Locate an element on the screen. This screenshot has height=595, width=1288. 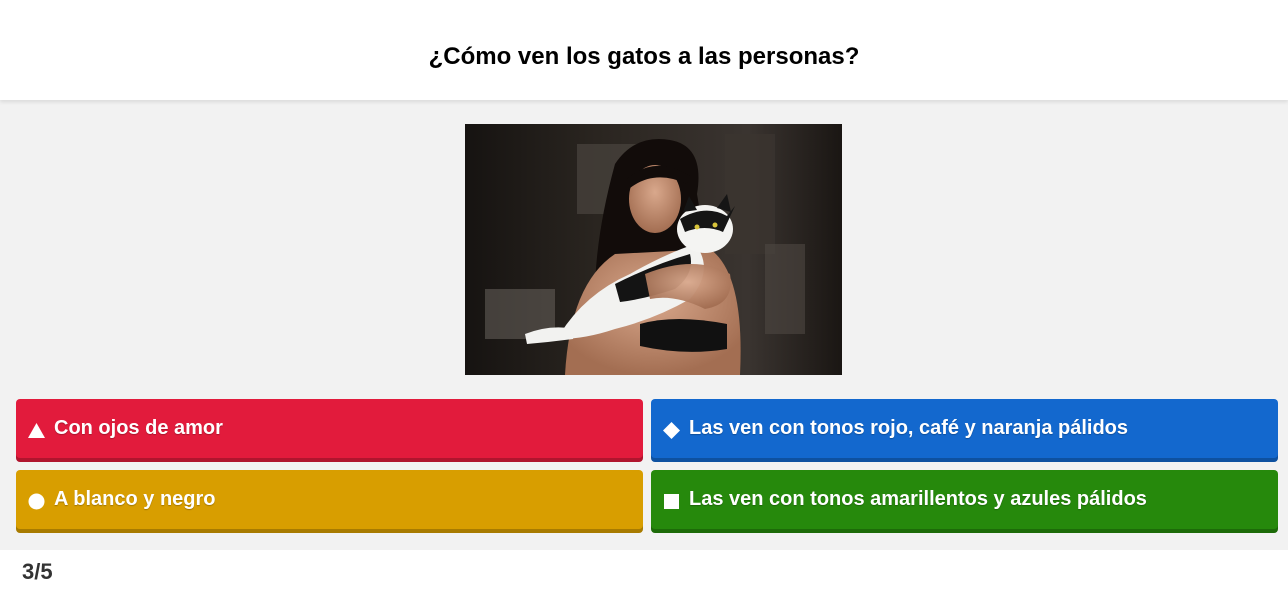
answer-label: A blanco y negro is located at coordinates (135, 499).